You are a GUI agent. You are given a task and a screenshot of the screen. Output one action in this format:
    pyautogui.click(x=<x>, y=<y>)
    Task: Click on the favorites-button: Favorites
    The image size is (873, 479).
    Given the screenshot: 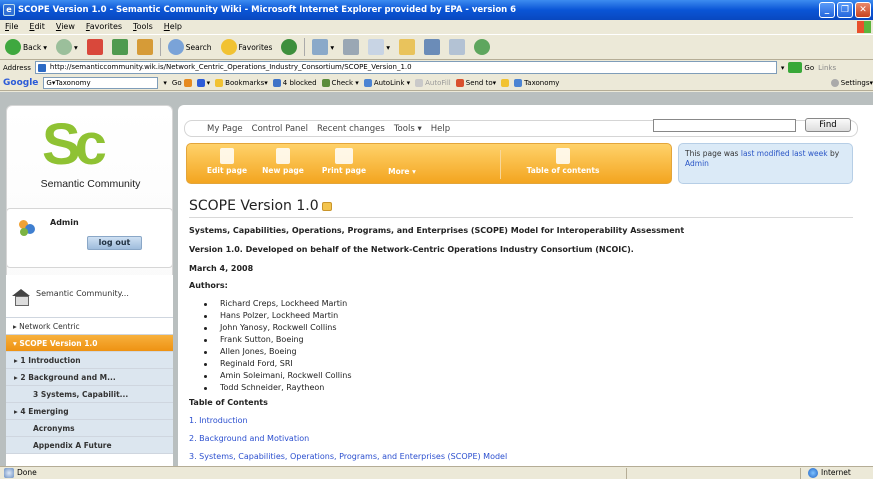 What is the action you would take?
    pyautogui.click(x=247, y=47)
    